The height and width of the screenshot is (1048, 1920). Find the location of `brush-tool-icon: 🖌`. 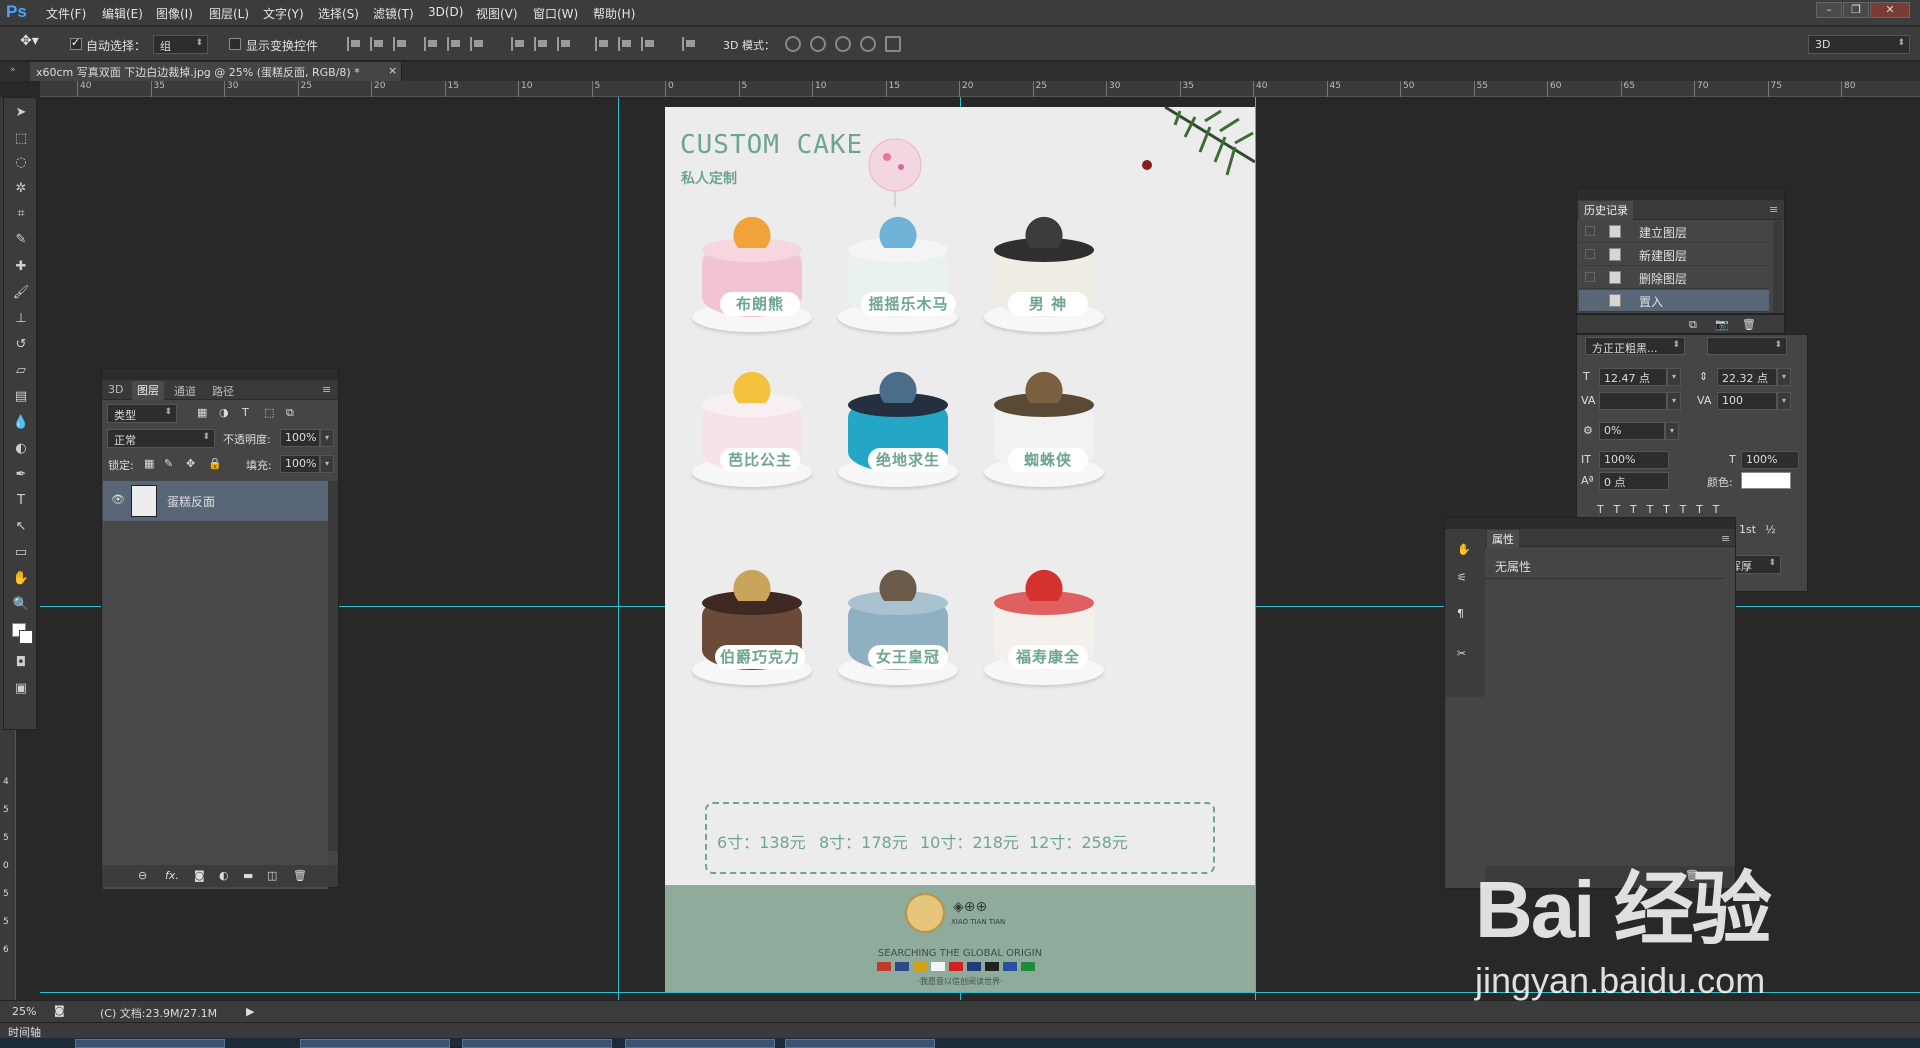

brush-tool-icon: 🖌 is located at coordinates (21, 293).